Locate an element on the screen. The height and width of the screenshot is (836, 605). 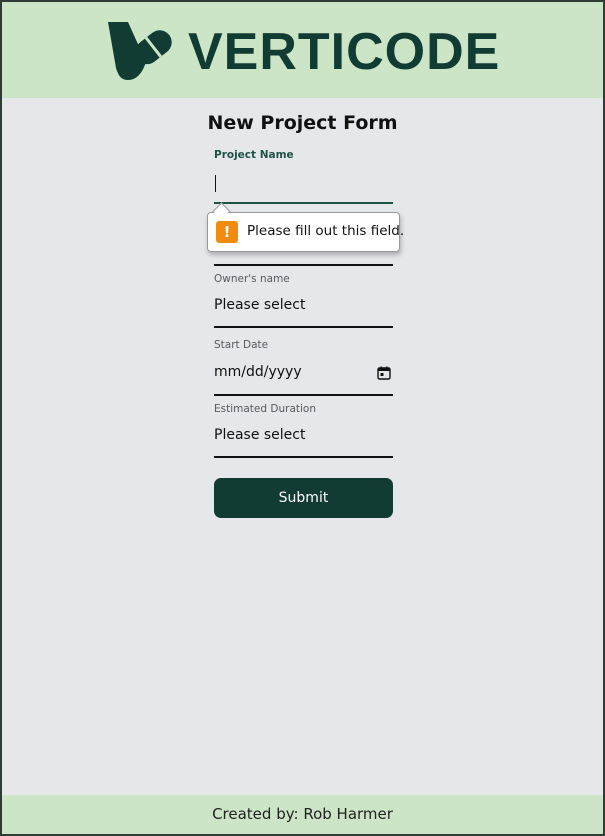
estimated-duration-label: Estimated Duration is located at coordinates (265, 409).